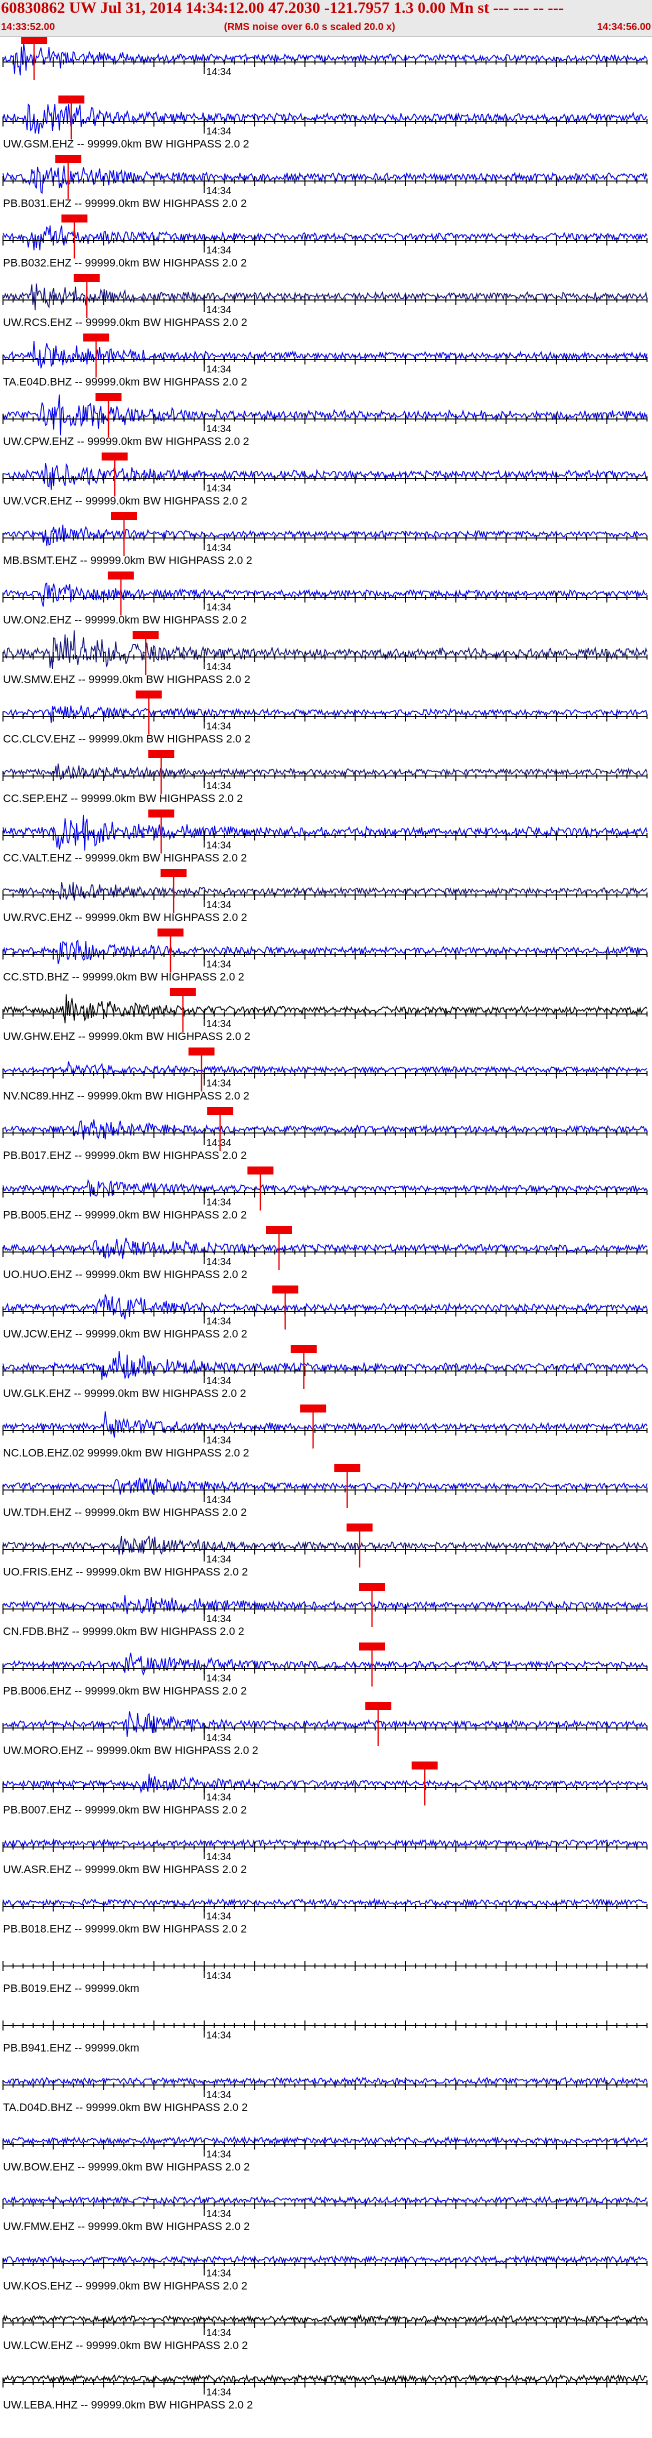 The height and width of the screenshot is (2438, 652). What do you see at coordinates (218, 1917) in the screenshot?
I see `minute-label-31: 14:34` at bounding box center [218, 1917].